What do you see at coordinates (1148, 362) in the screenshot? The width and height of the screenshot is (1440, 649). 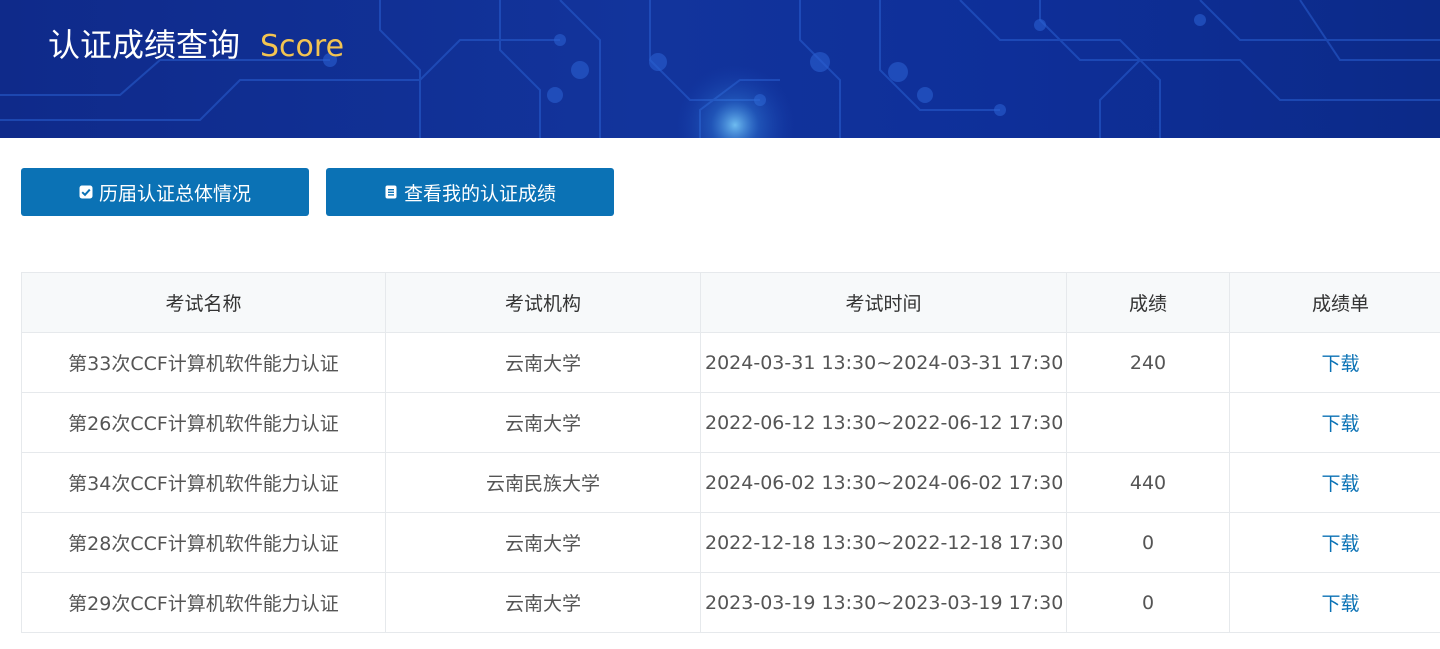 I see `score-cell: 240` at bounding box center [1148, 362].